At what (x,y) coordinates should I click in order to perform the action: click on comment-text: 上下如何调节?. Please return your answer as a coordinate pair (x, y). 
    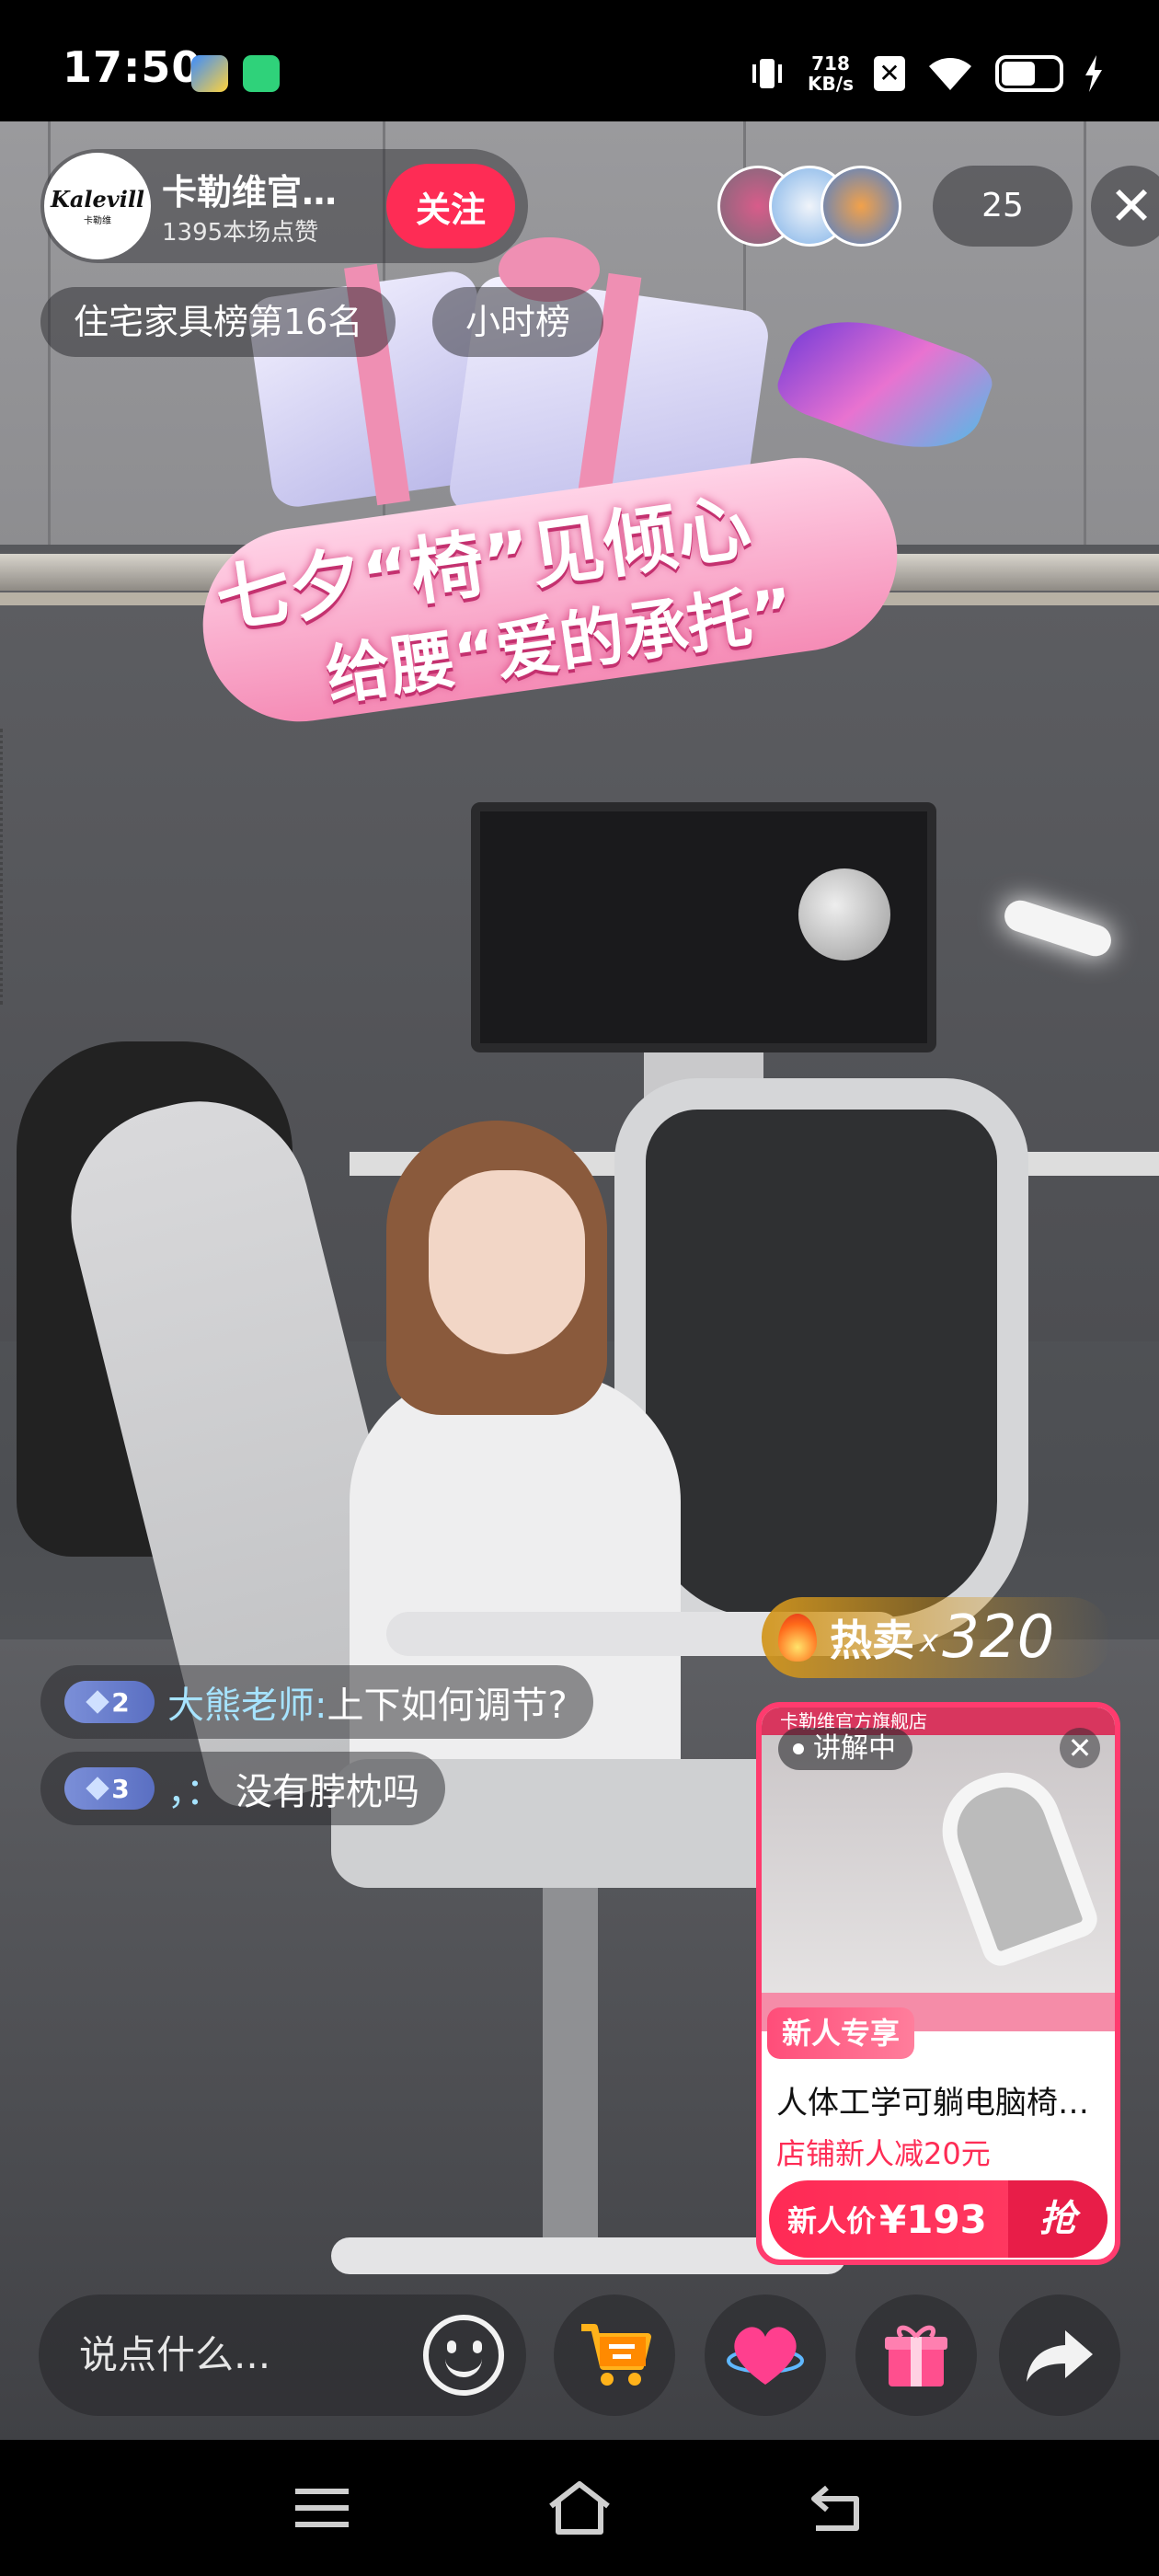
    Looking at the image, I should click on (447, 1706).